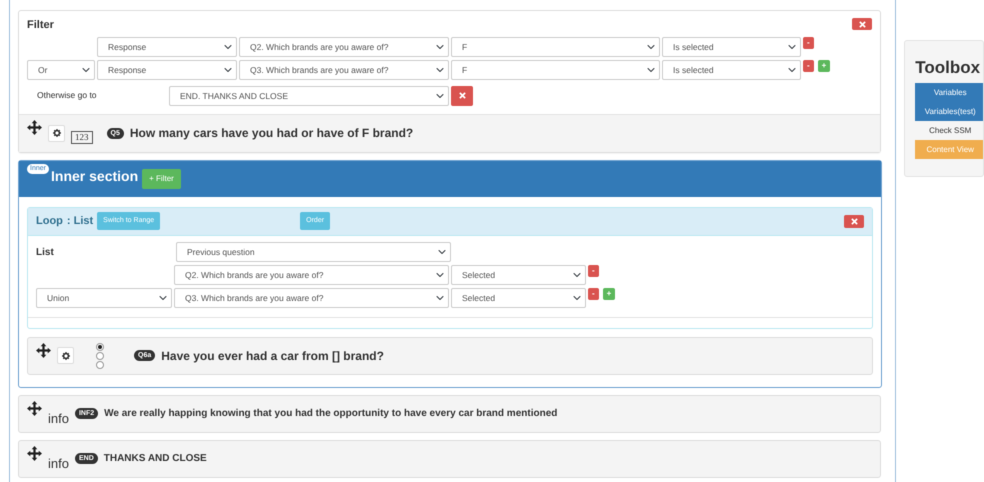 Image resolution: width=984 pixels, height=482 pixels. I want to click on question-type-label: 123, so click(81, 137).